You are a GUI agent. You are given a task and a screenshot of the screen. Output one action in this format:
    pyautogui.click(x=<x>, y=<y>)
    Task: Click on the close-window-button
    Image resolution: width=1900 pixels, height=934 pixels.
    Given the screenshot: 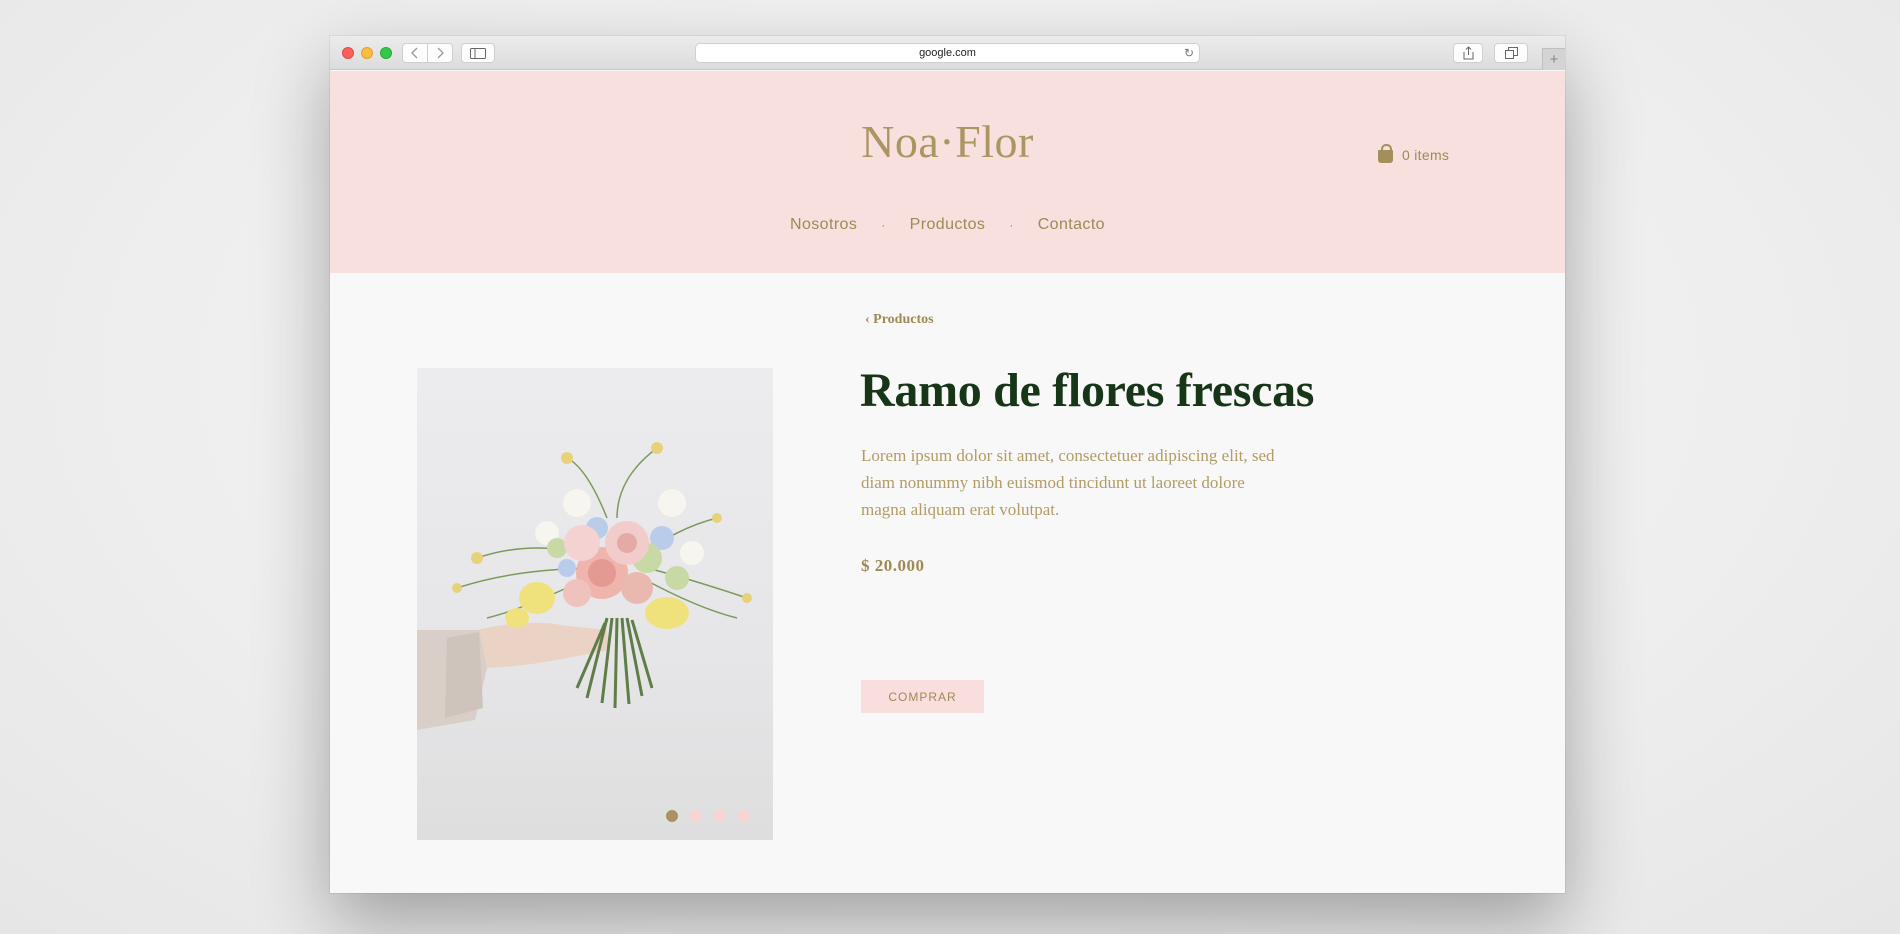 What is the action you would take?
    pyautogui.click(x=348, y=53)
    